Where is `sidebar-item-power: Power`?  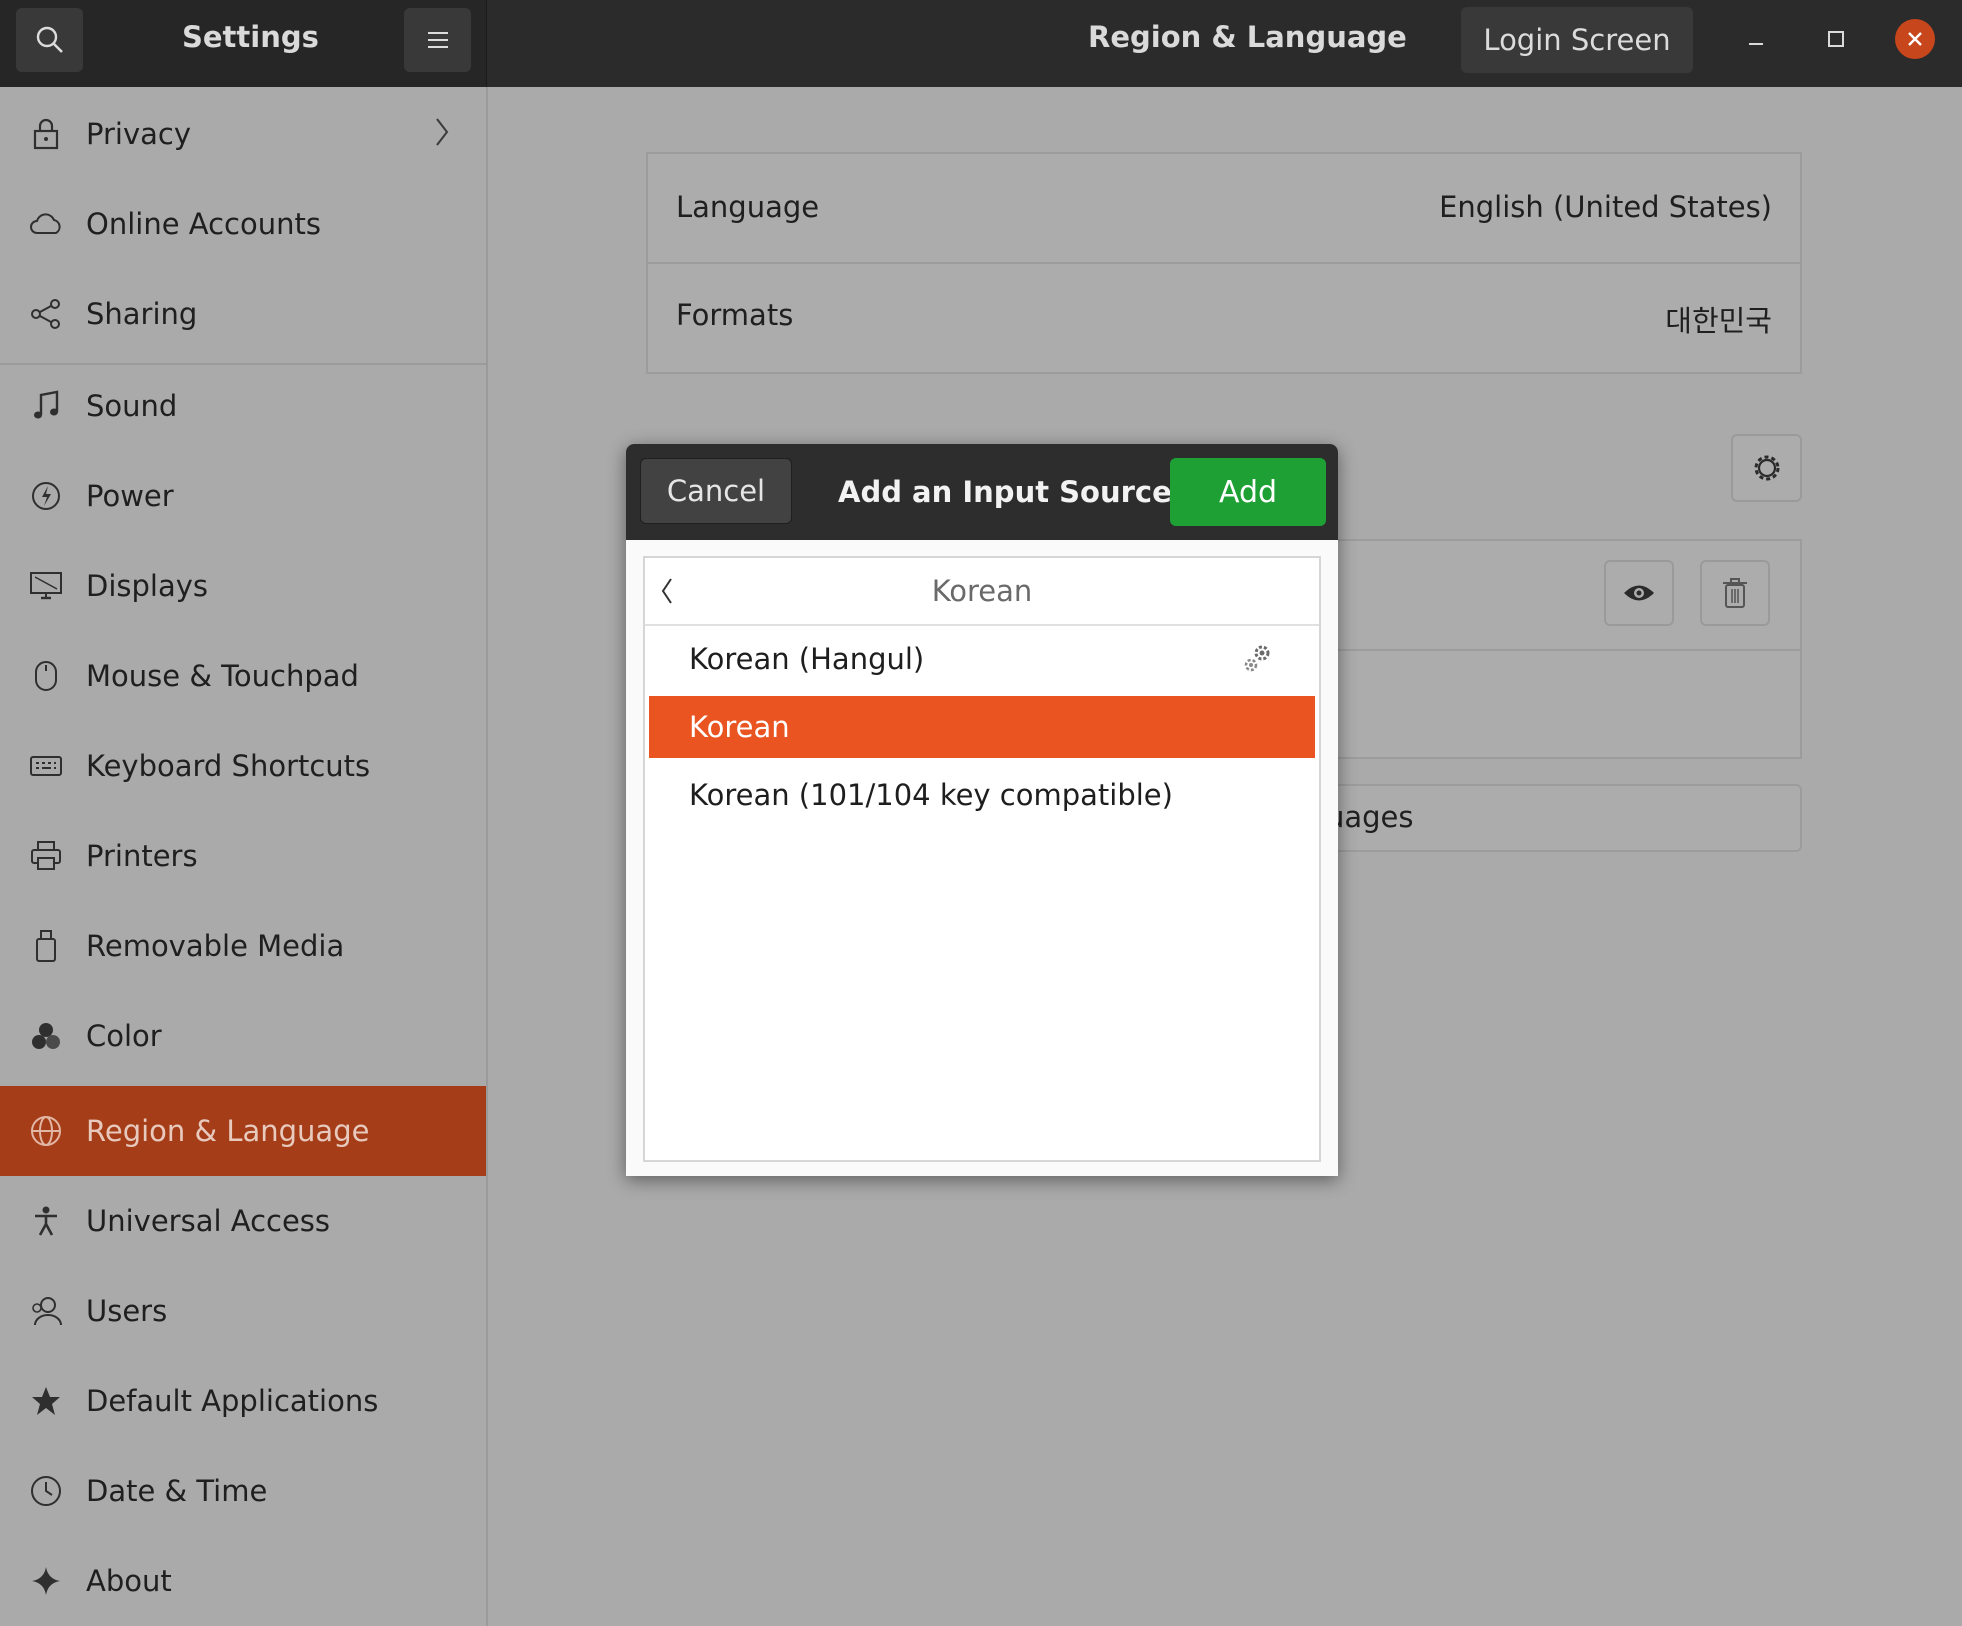
sidebar-item-power: Power is located at coordinates (243, 496).